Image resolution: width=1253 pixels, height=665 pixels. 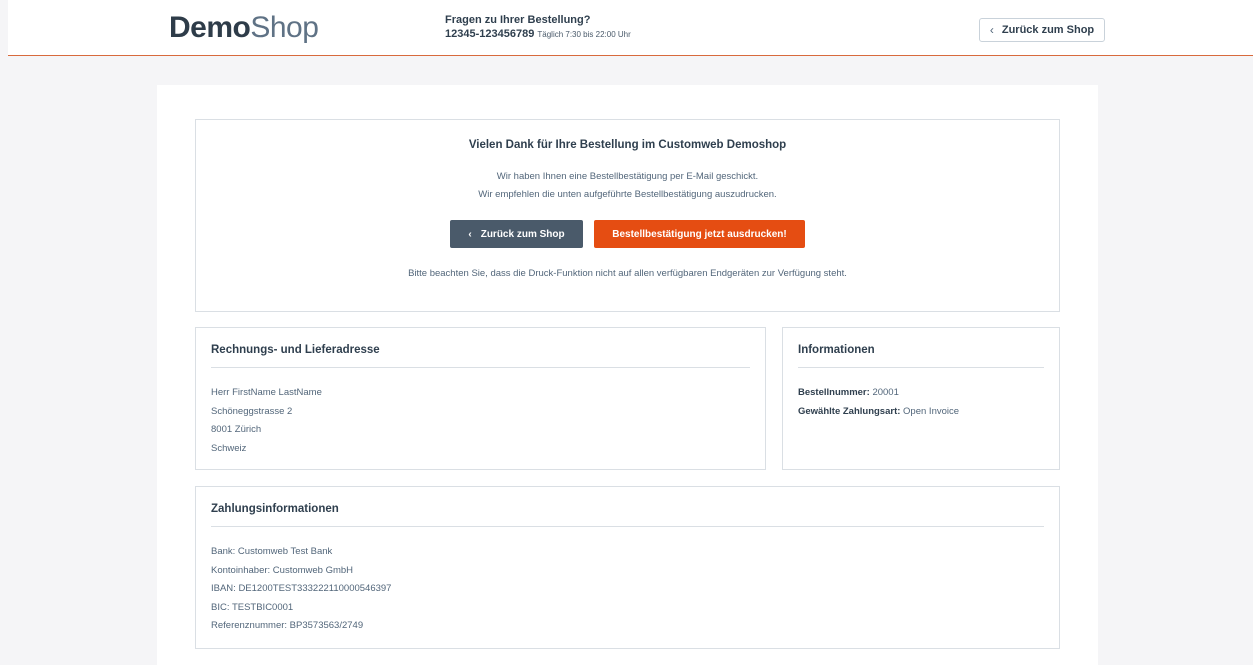 What do you see at coordinates (931, 411) in the screenshot?
I see `payment-method-value: Open Invoice` at bounding box center [931, 411].